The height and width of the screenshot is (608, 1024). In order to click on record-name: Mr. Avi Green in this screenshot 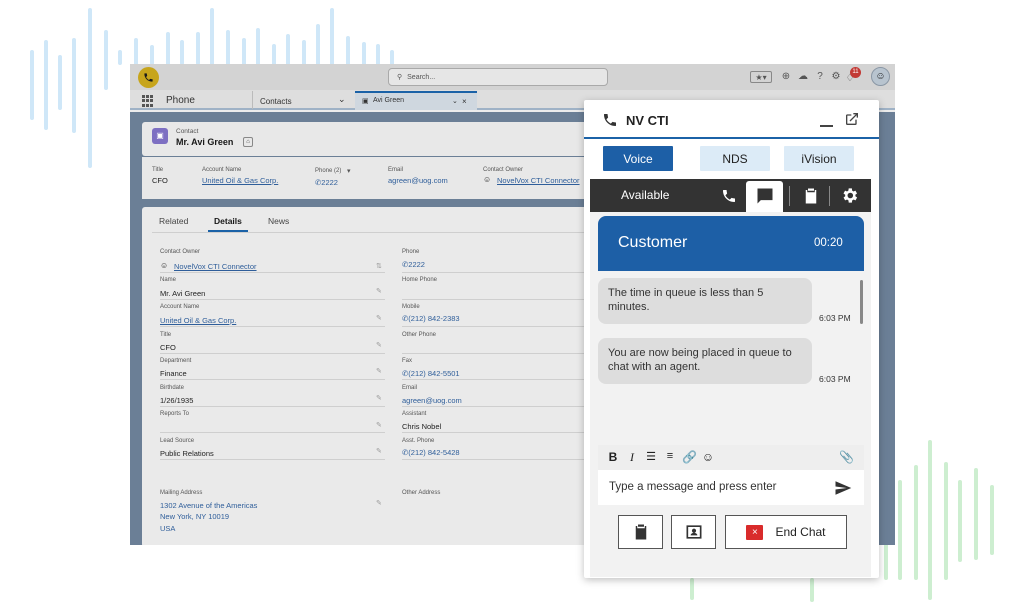, I will do `click(205, 142)`.